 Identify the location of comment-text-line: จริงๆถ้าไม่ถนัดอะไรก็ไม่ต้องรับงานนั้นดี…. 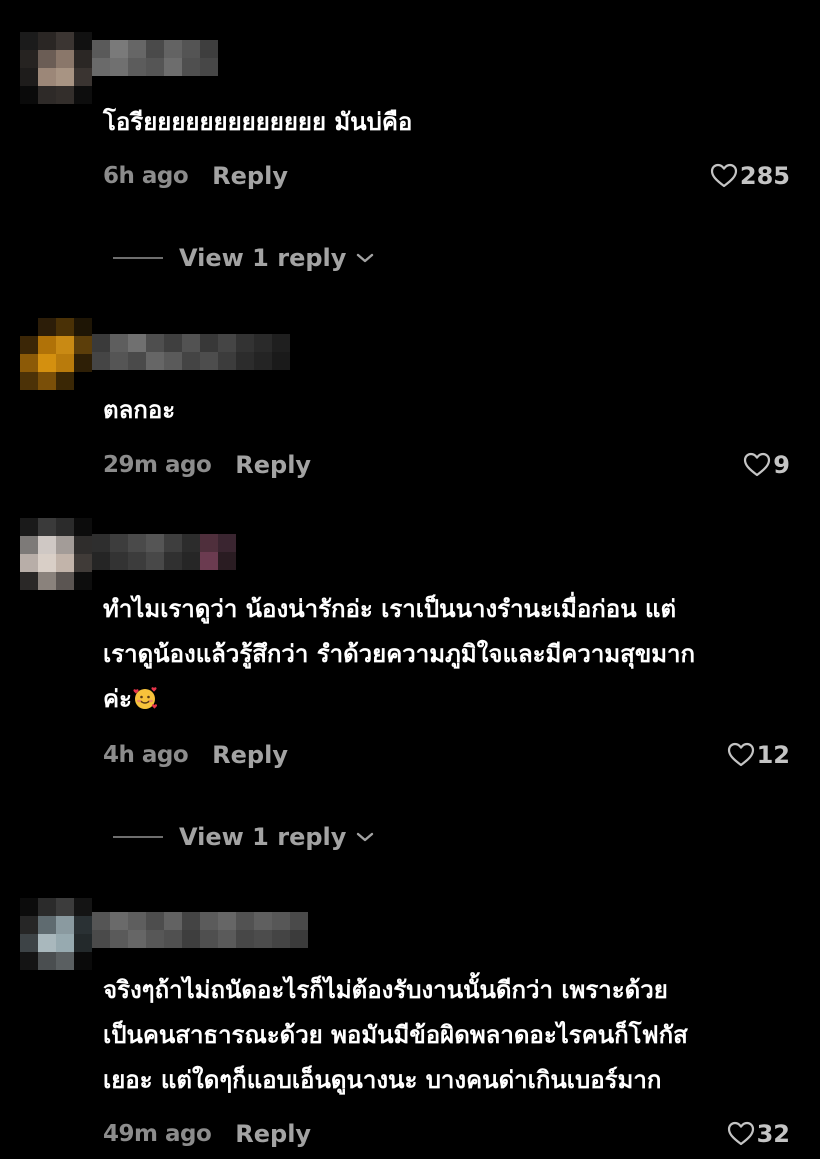
(385, 990).